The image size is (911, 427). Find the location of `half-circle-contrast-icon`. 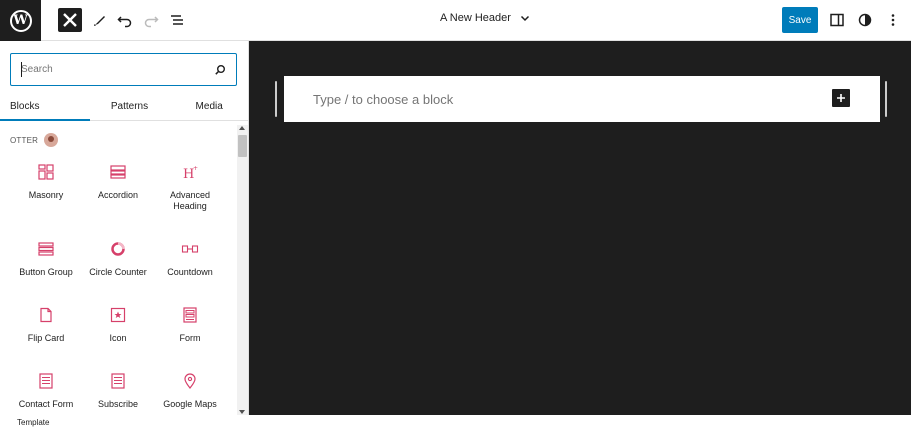

half-circle-contrast-icon is located at coordinates (865, 20).